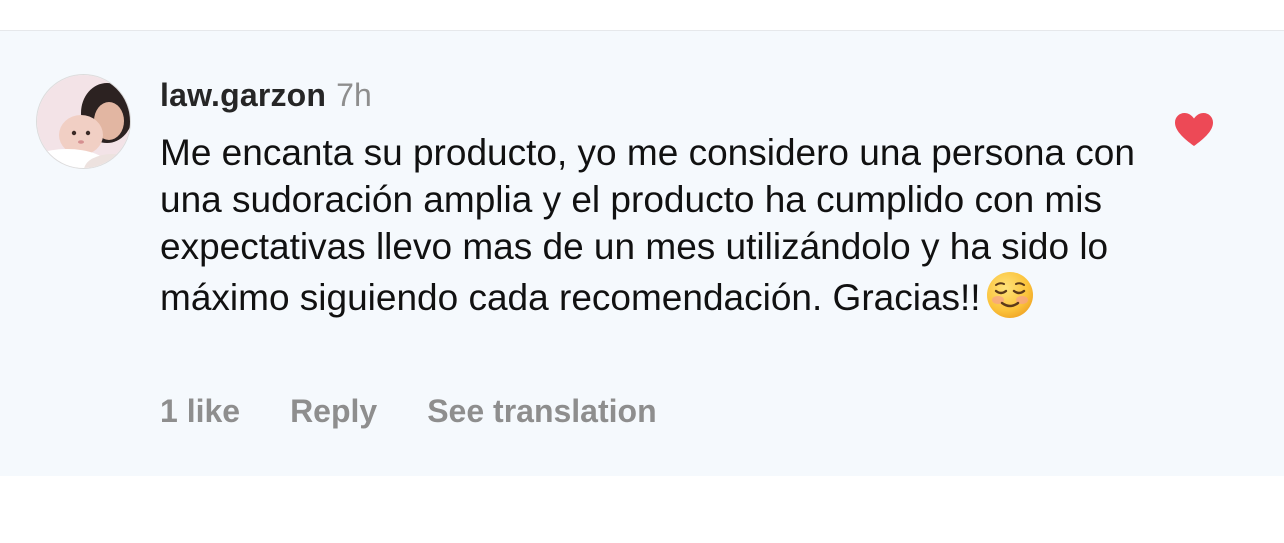  Describe the element at coordinates (1194, 130) in the screenshot. I see `heart-icon` at that location.